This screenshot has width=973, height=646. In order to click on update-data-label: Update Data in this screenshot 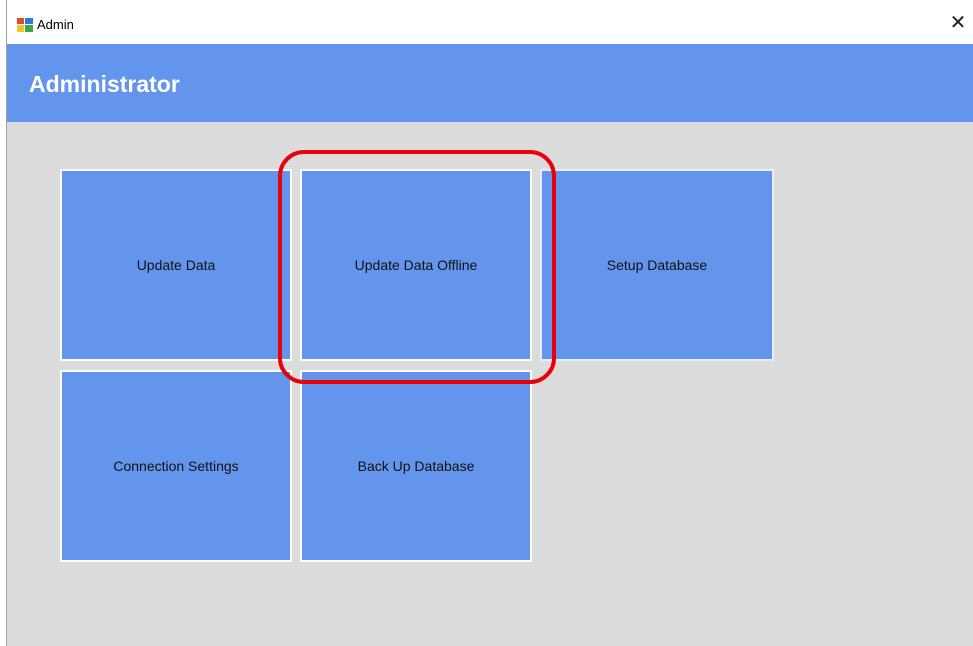, I will do `click(176, 265)`.